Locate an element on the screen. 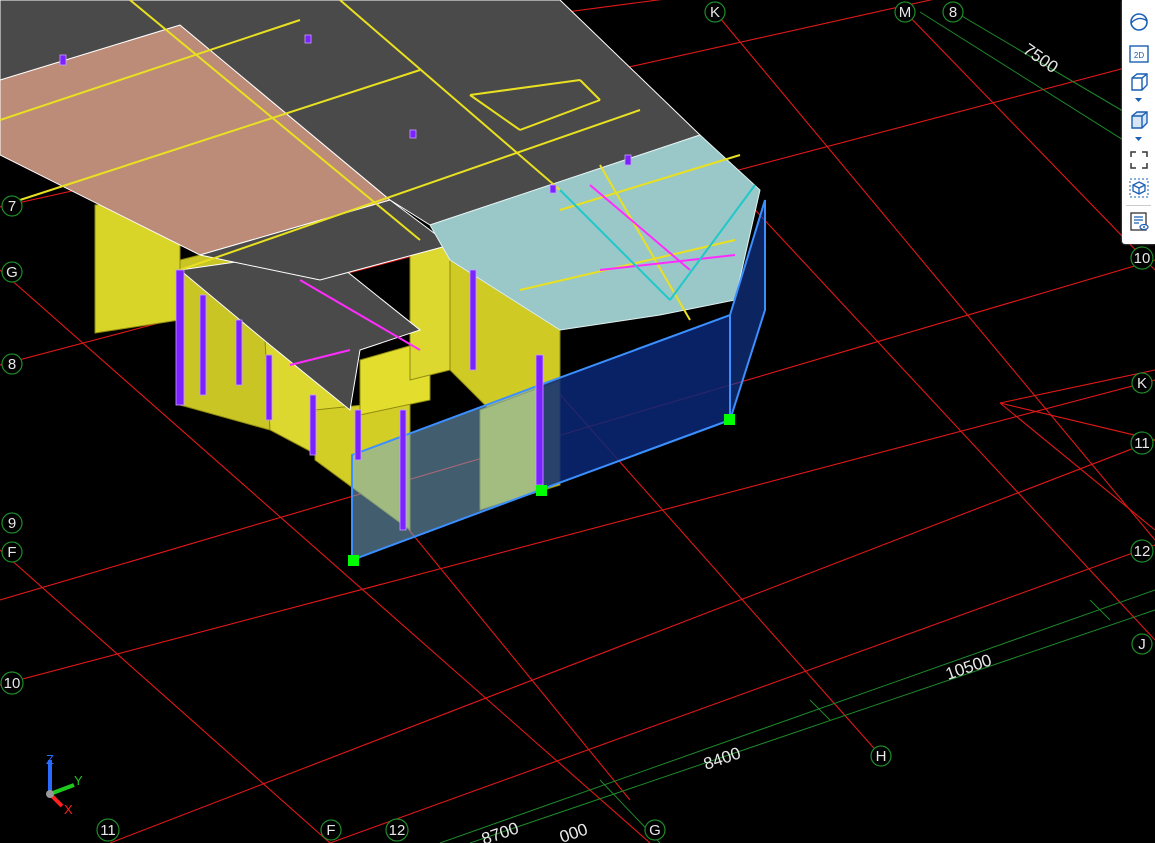 The width and height of the screenshot is (1155, 843). grid-bubble-10-right: 10 is located at coordinates (1142, 258).